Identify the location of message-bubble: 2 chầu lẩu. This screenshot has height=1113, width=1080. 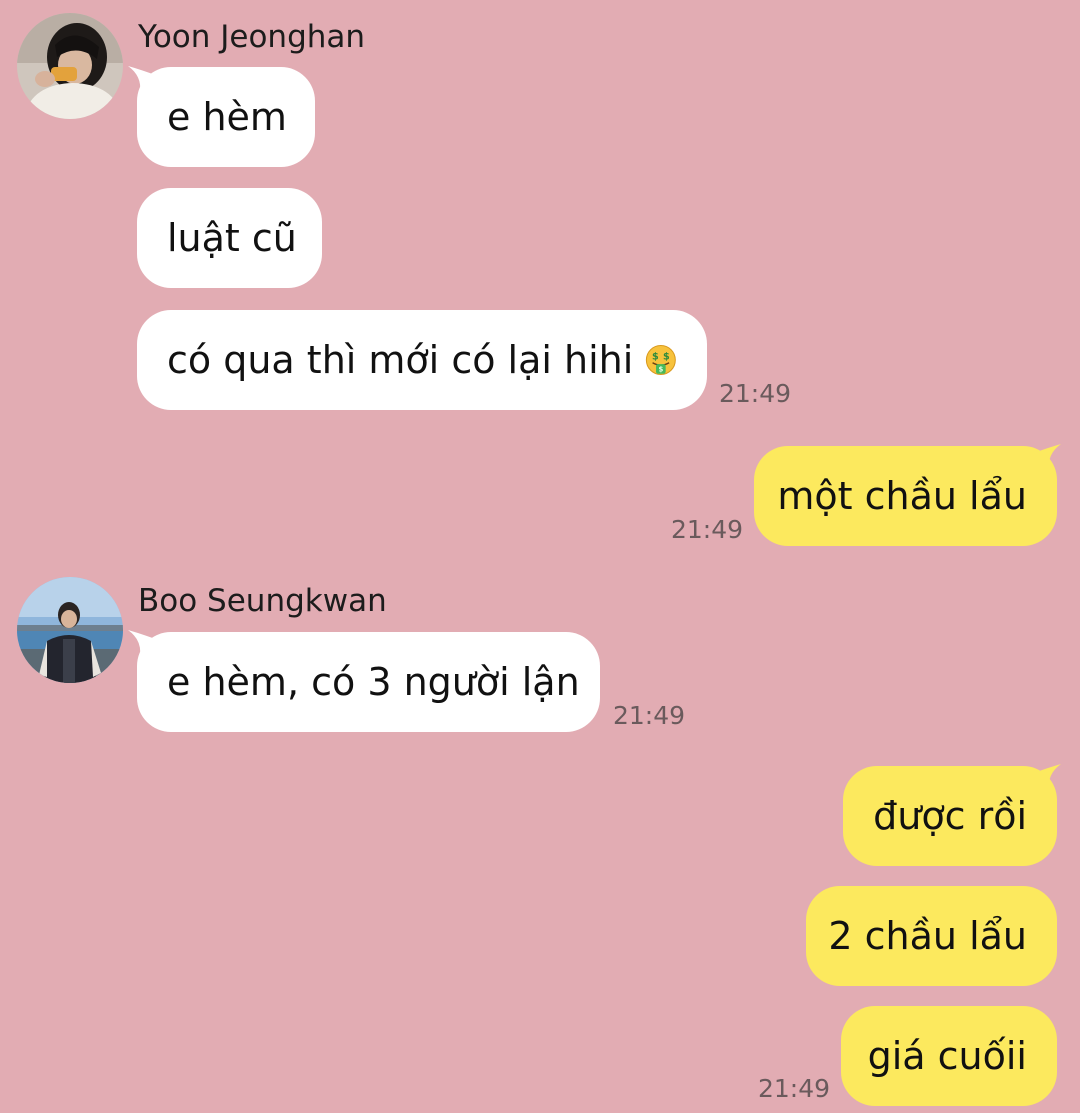
(931, 936).